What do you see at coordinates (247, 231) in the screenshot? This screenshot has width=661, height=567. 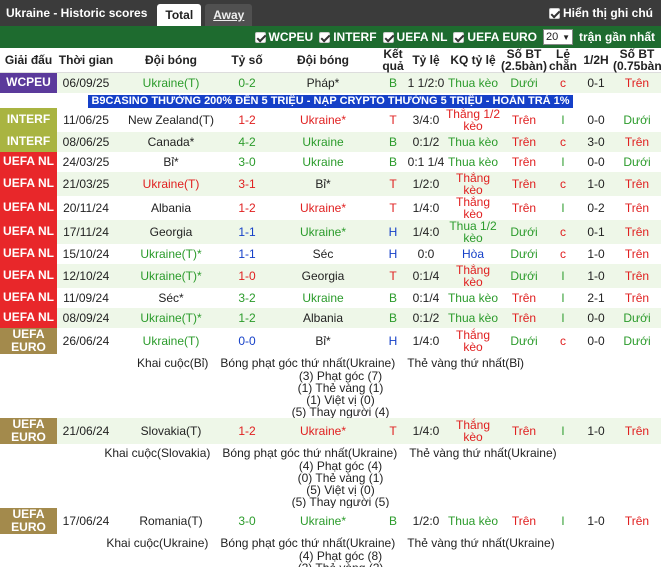 I see `score: 1-1` at bounding box center [247, 231].